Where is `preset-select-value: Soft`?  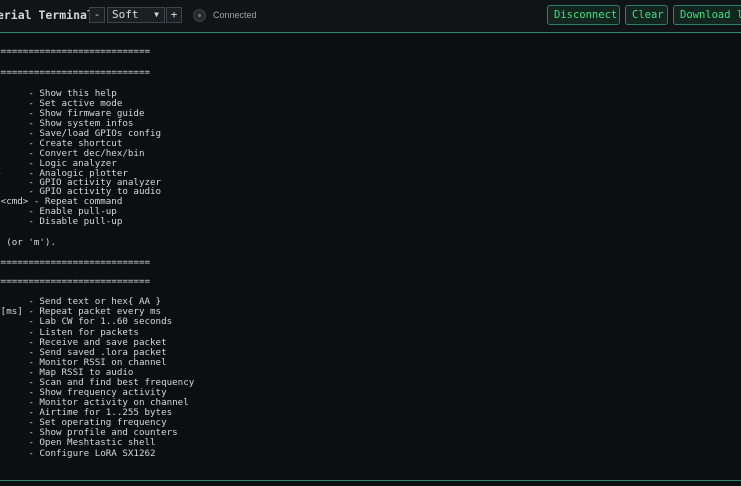 preset-select-value: Soft is located at coordinates (125, 14).